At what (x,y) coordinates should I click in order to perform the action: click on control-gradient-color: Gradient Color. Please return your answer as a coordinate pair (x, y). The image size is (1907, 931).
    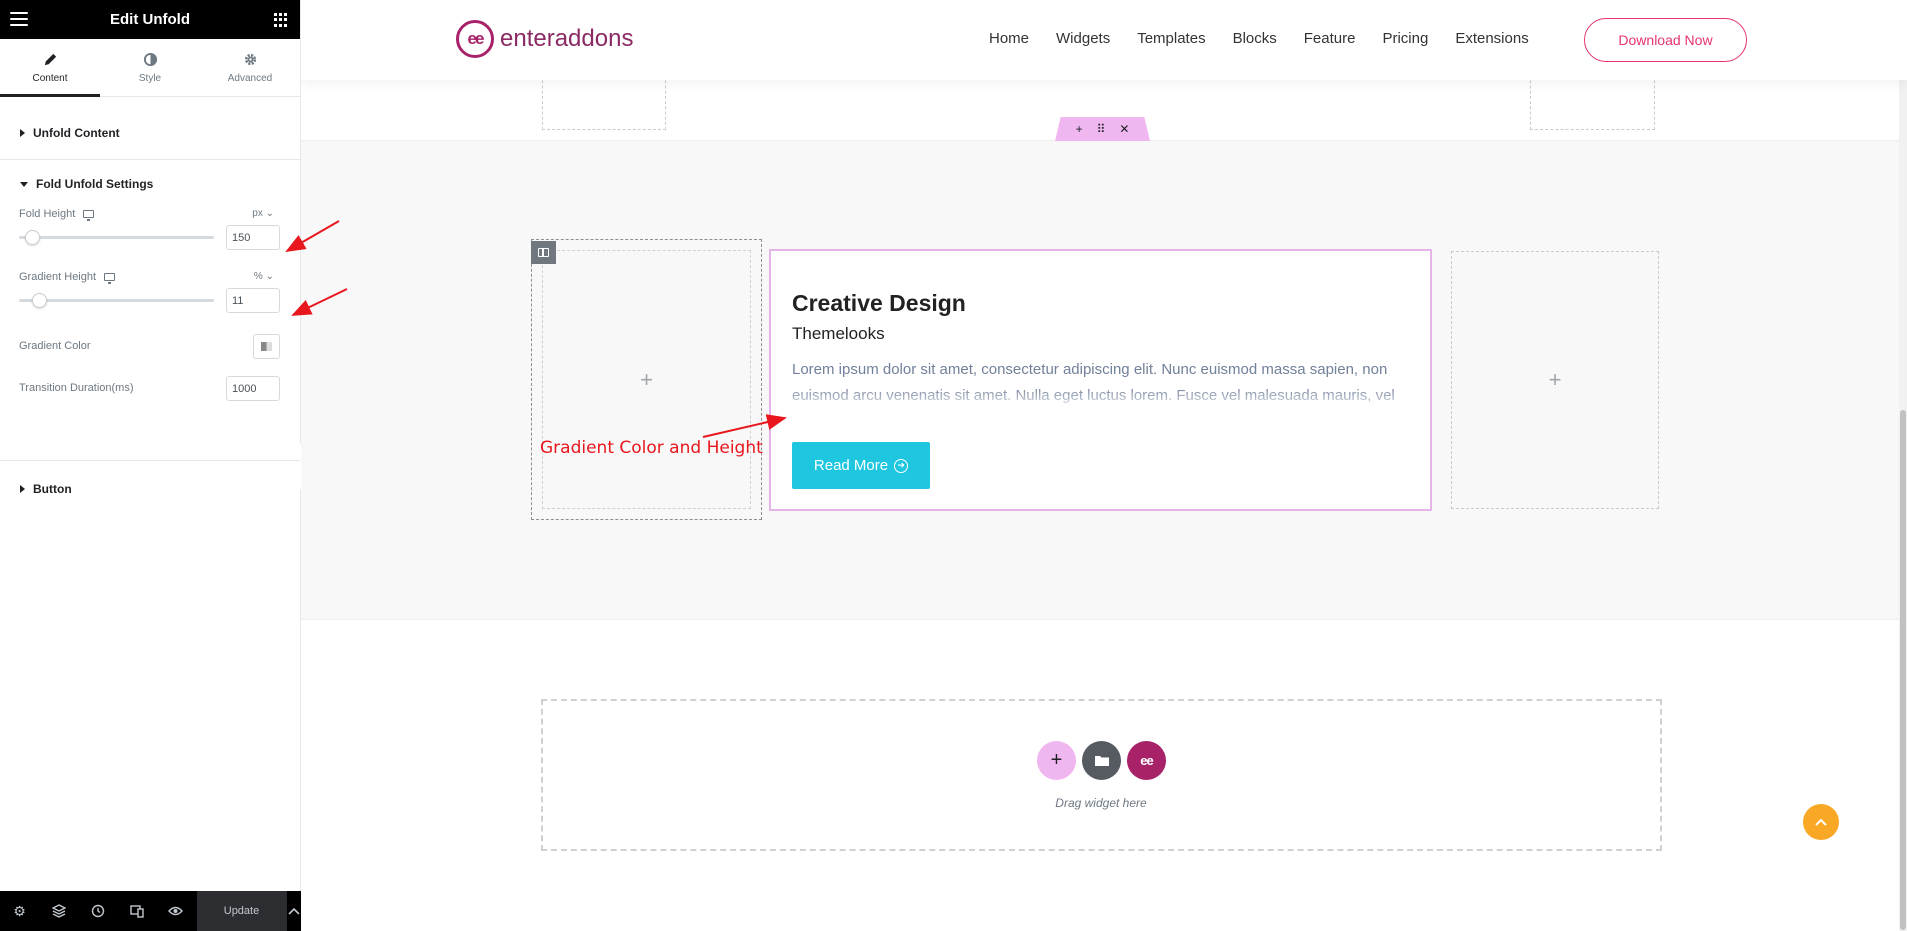
    Looking at the image, I should click on (150, 349).